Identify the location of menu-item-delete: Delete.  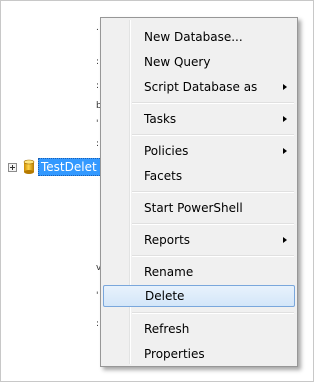
(199, 296).